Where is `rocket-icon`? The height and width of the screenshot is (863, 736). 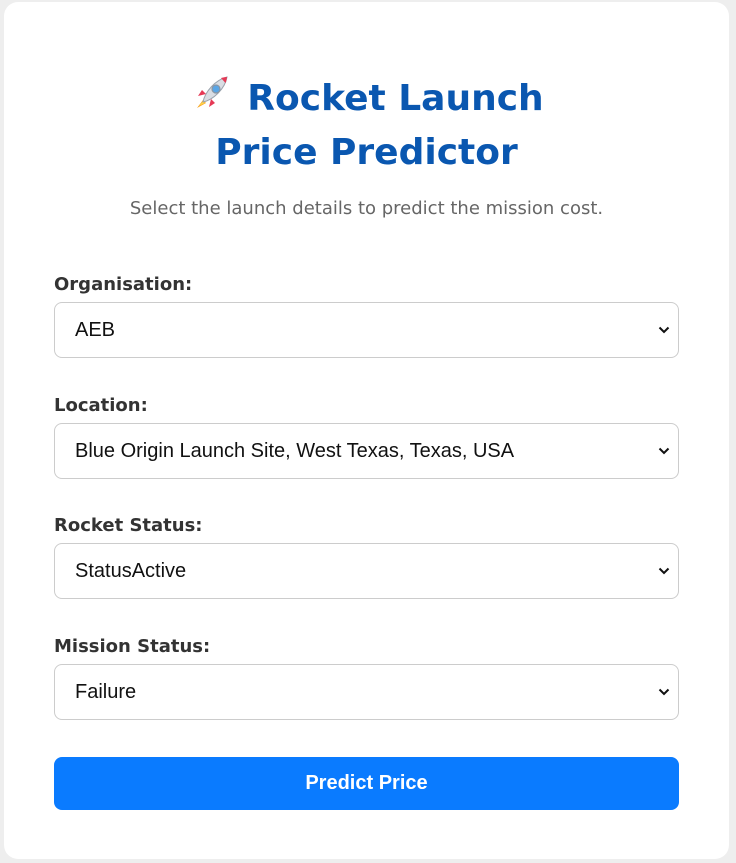
rocket-icon is located at coordinates (212, 92).